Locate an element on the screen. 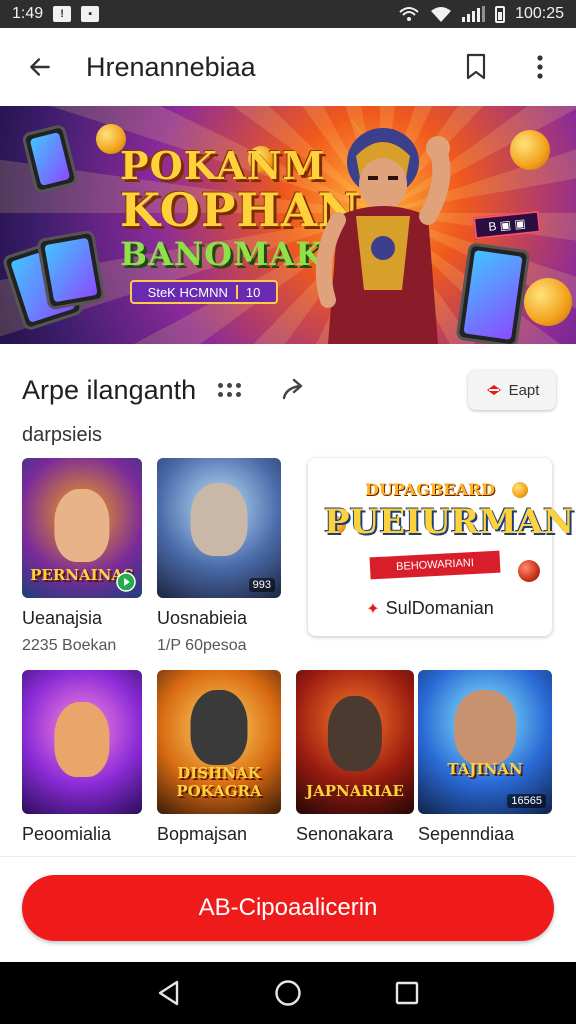  share-arrow-icon is located at coordinates (294, 390).